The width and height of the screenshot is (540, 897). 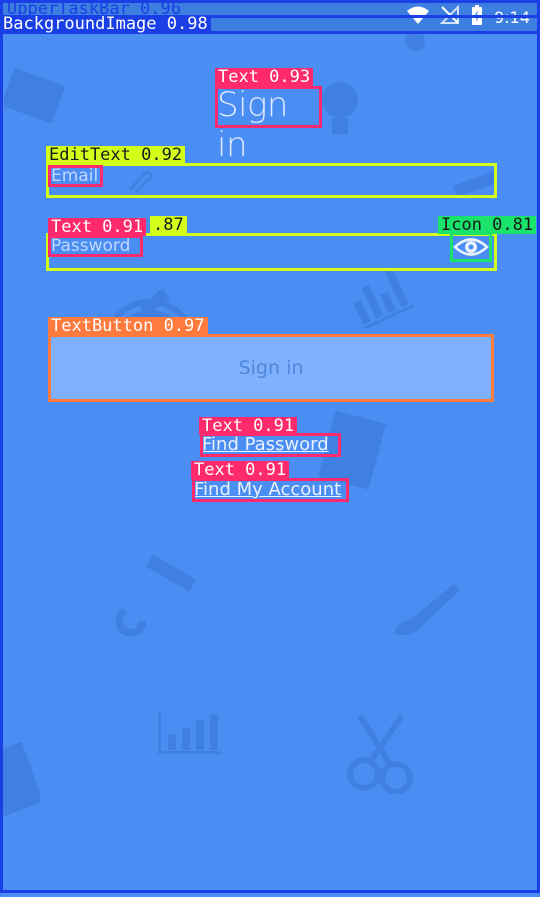 I want to click on signin-textbutton-box, so click(x=271, y=368).